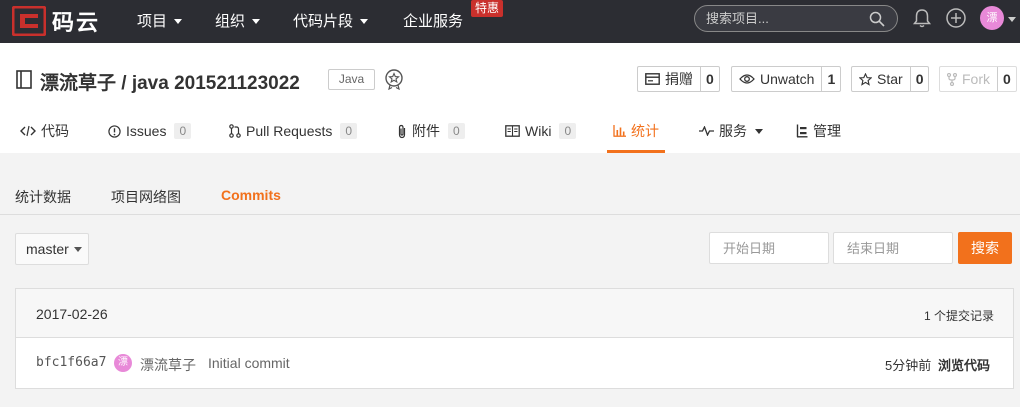  What do you see at coordinates (114, 131) in the screenshot?
I see `info-icon` at bounding box center [114, 131].